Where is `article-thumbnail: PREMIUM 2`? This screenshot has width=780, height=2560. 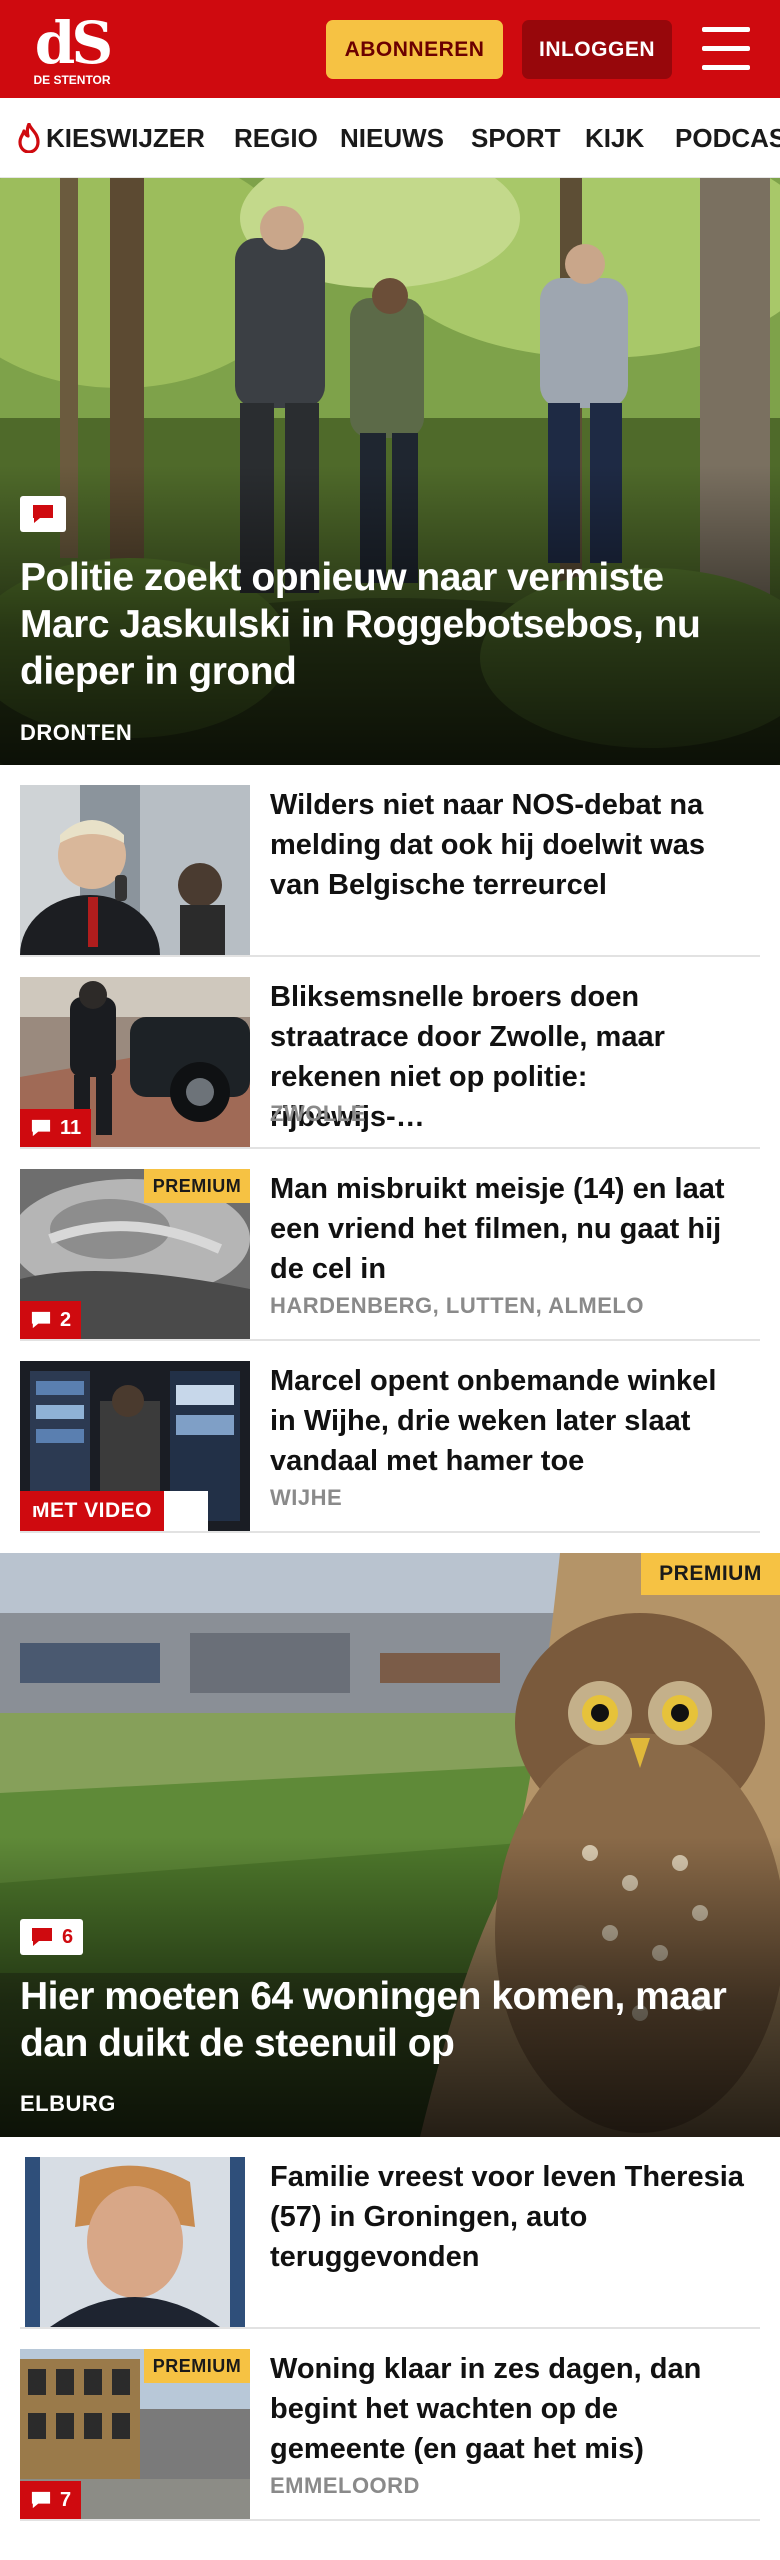
article-thumbnail: PREMIUM 2 is located at coordinates (135, 1254).